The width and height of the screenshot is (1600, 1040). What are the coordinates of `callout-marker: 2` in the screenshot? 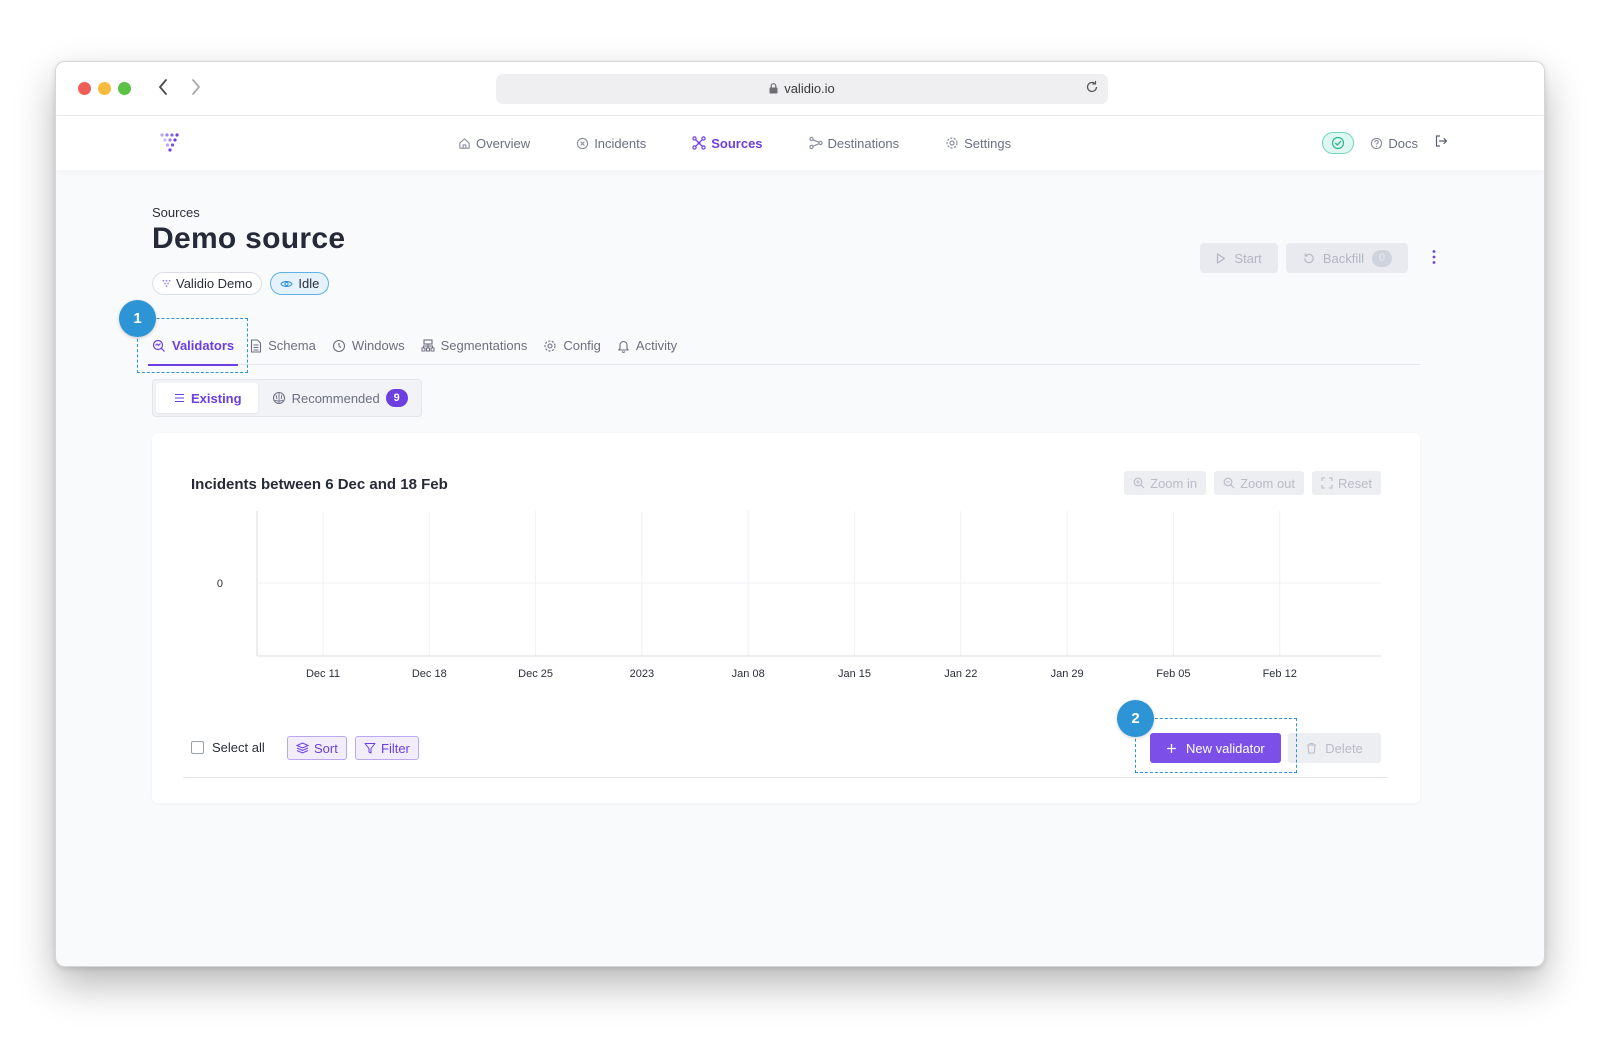 It's located at (1135, 718).